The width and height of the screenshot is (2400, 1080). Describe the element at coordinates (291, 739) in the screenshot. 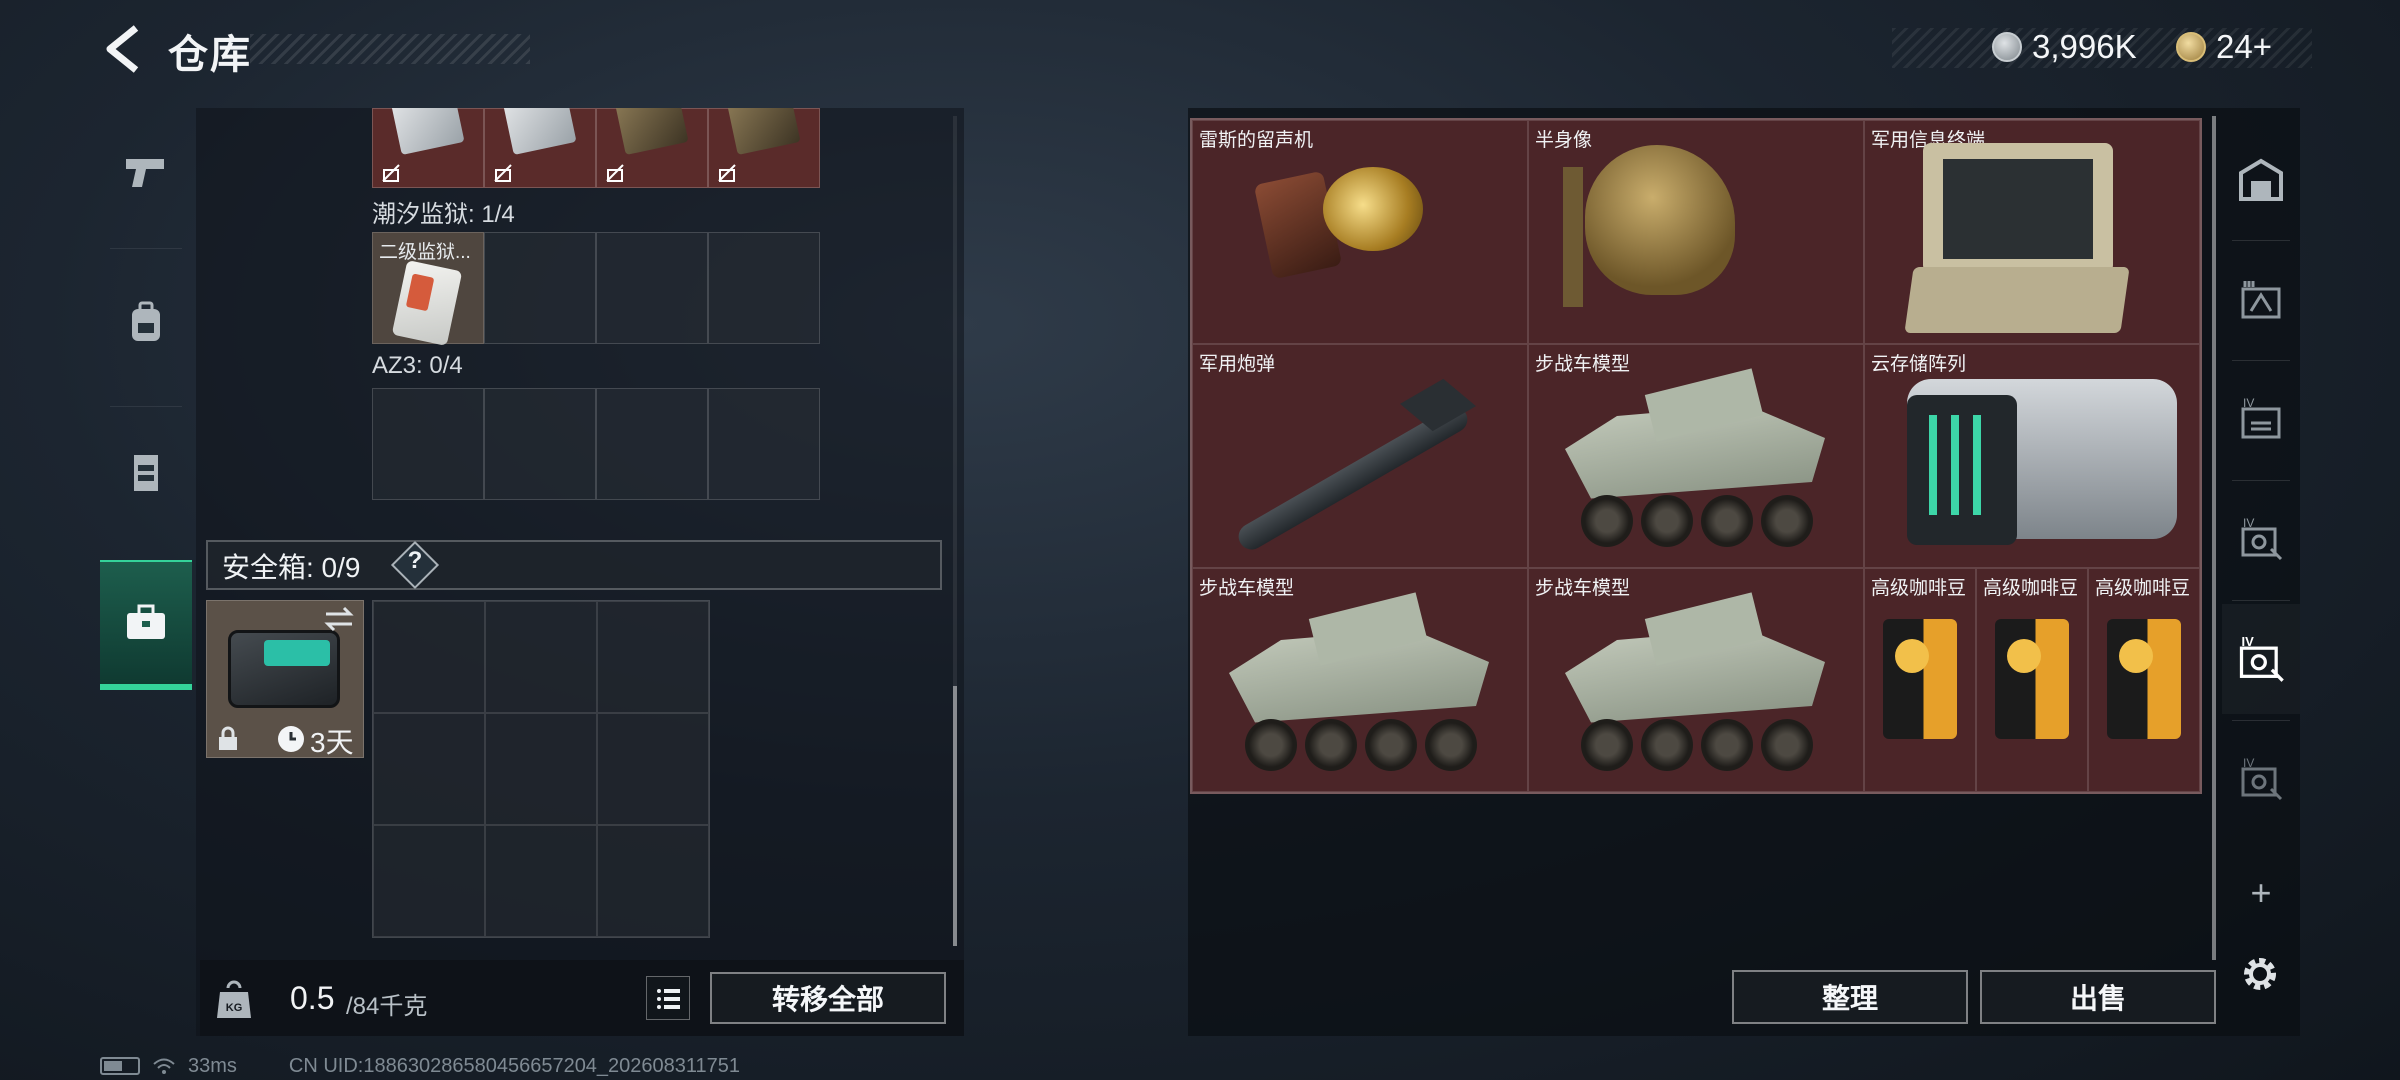

I see `clock-icon` at that location.